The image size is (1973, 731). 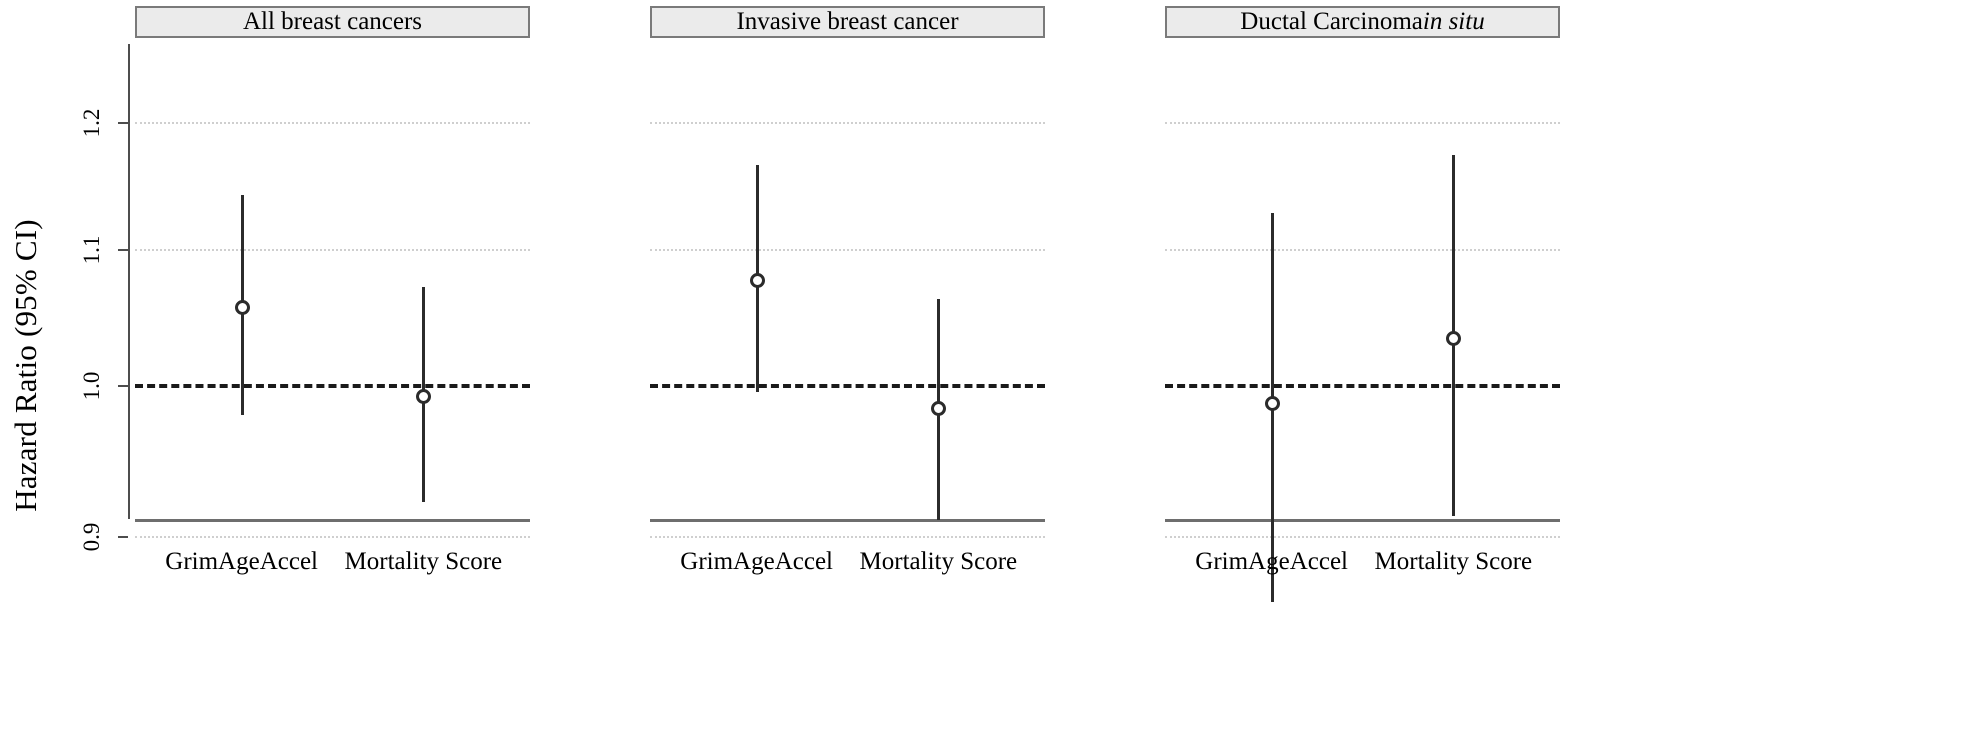 I want to click on y-tick-label: 1.0, so click(x=91, y=386).